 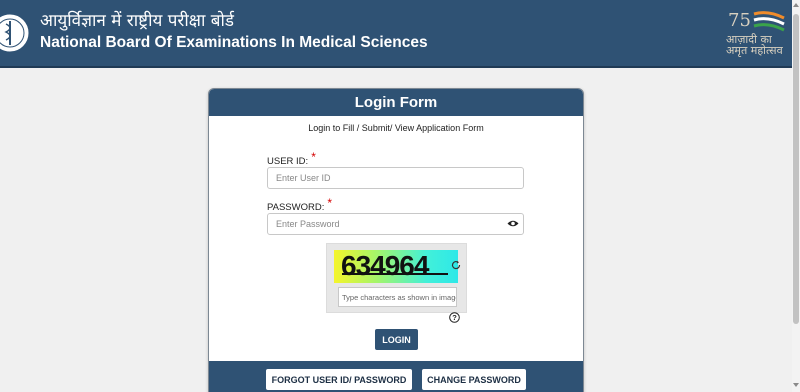 What do you see at coordinates (396, 339) in the screenshot?
I see `login-button: LOGIN` at bounding box center [396, 339].